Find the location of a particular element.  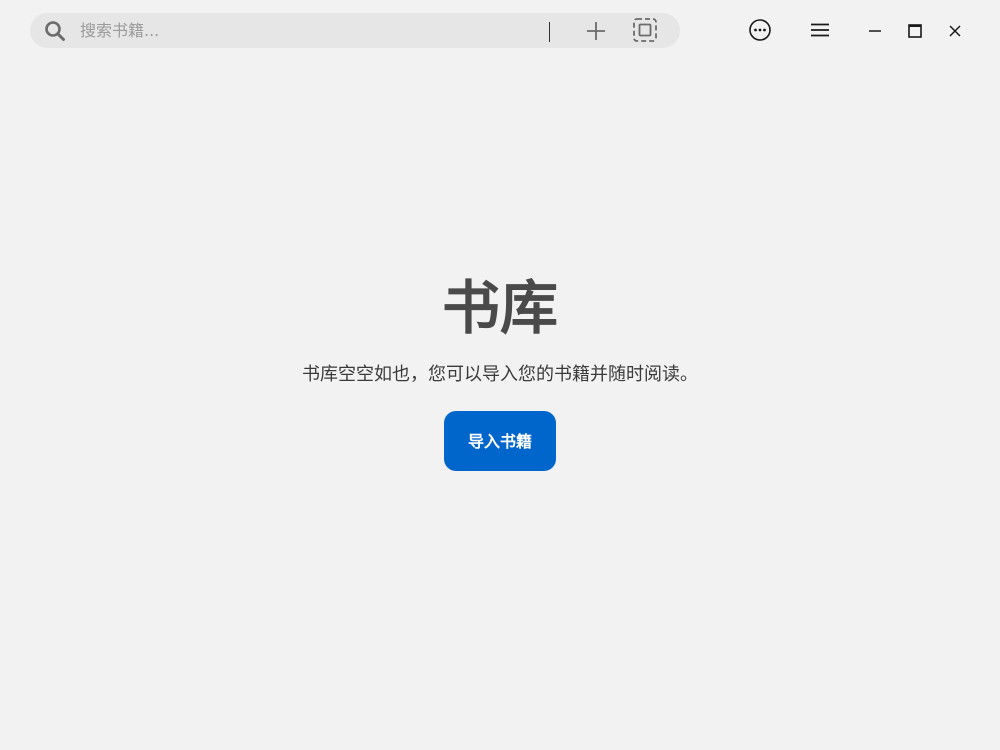

plus-icon is located at coordinates (596, 31).